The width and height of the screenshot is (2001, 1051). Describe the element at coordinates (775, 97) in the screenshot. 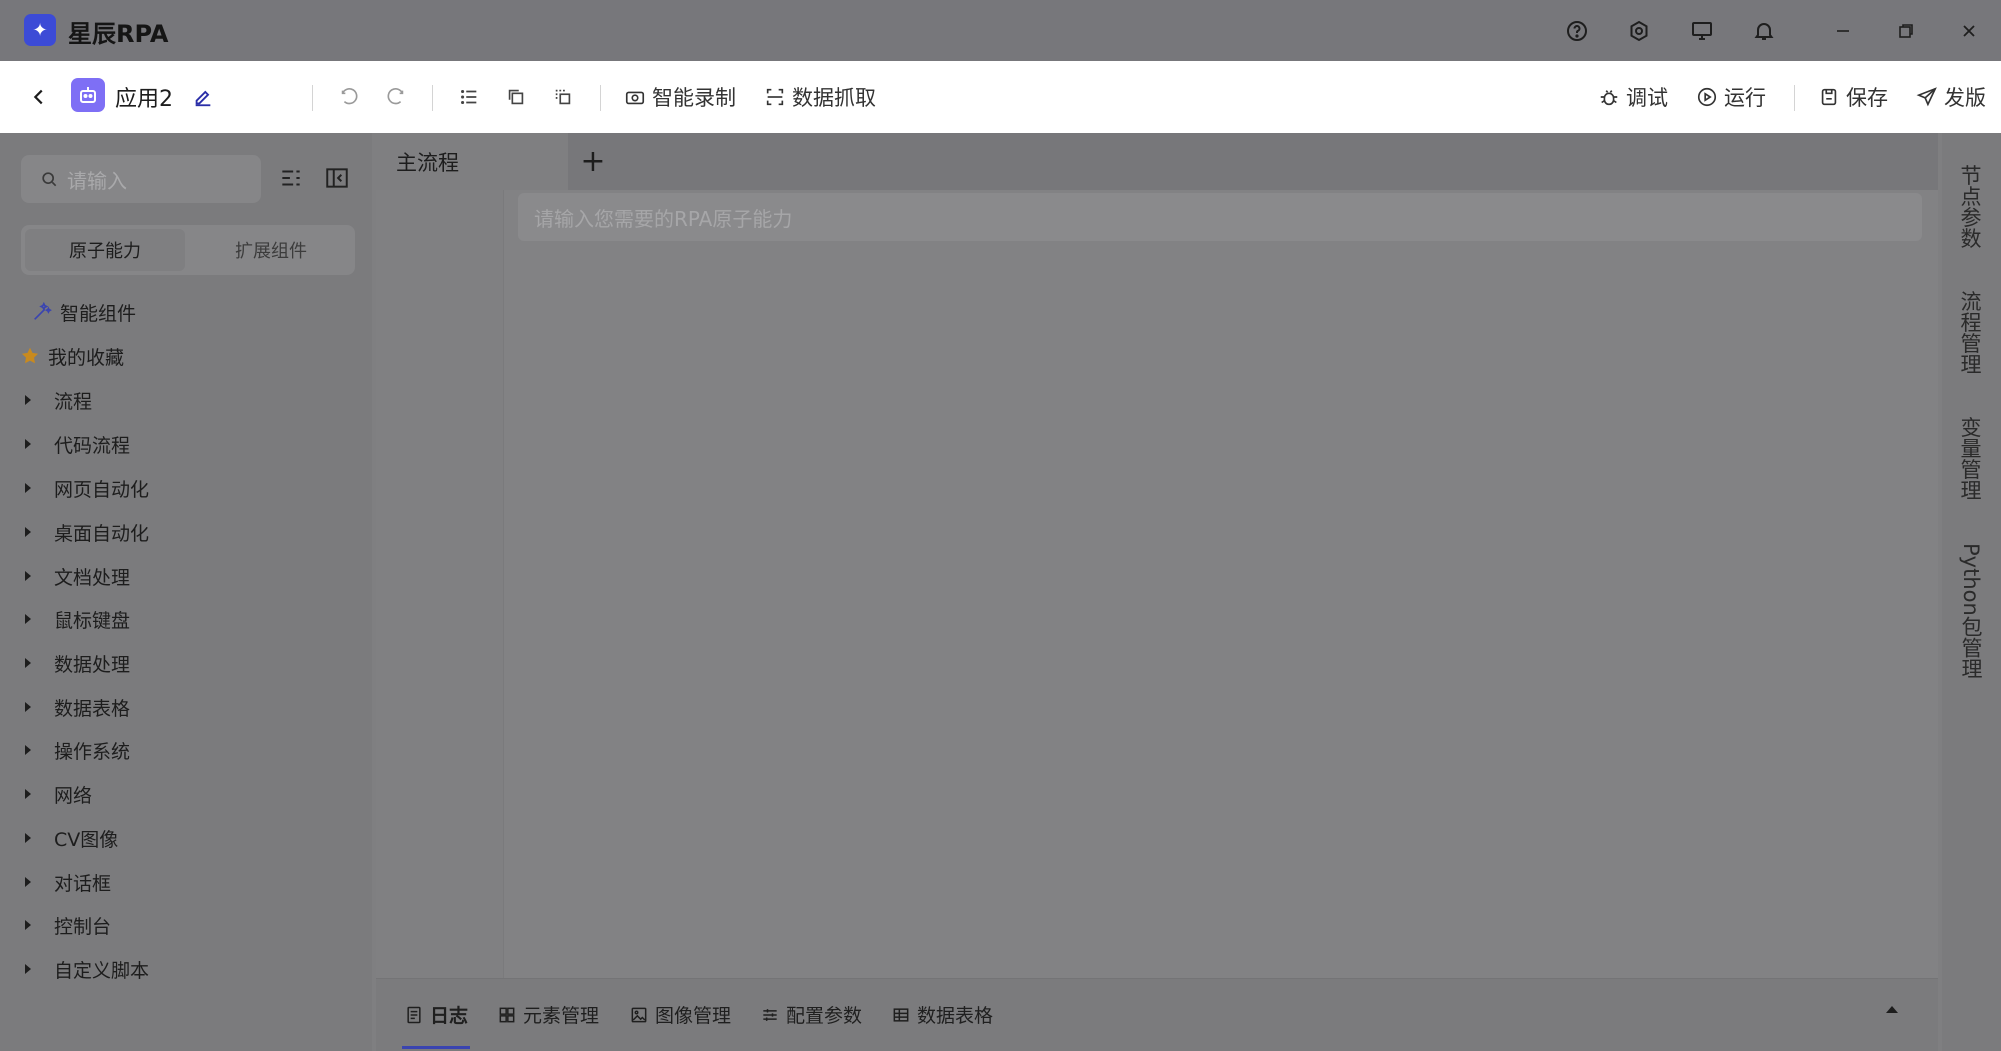

I see `scan-icon` at that location.